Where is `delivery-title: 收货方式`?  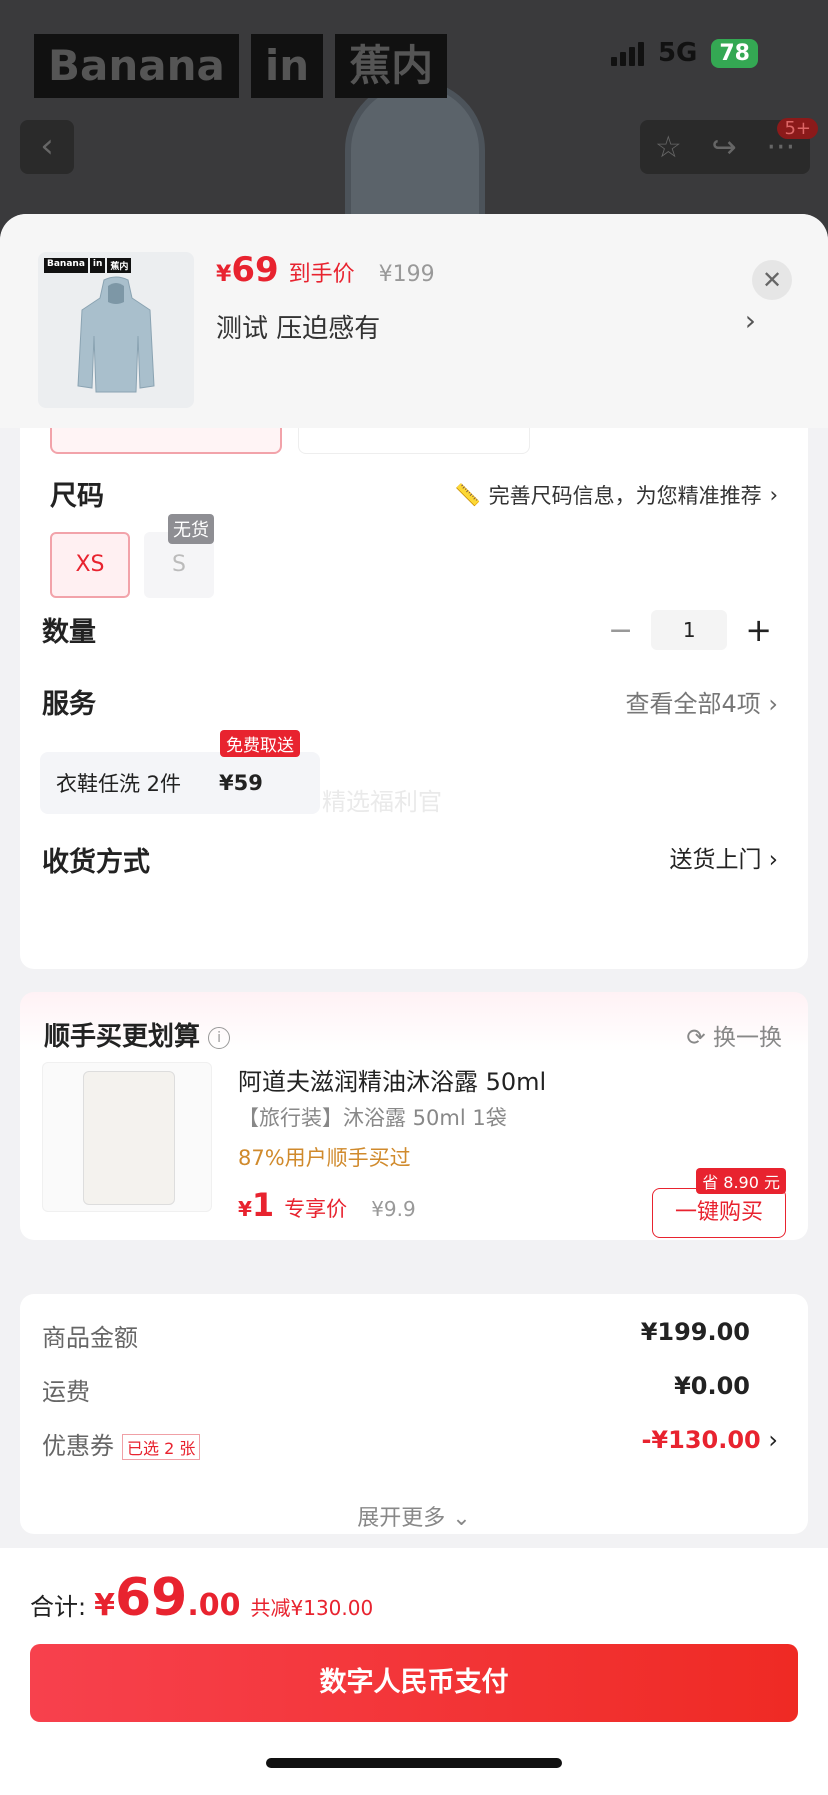 delivery-title: 收货方式 is located at coordinates (96, 862).